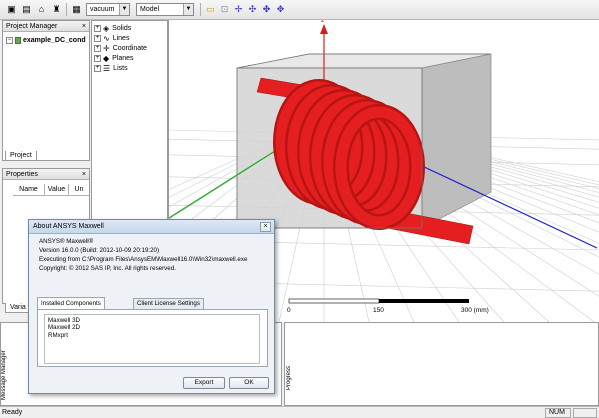 This screenshot has height=418, width=599. Describe the element at coordinates (210, 9) in the screenshot. I see `folder-icon: ▭` at that location.